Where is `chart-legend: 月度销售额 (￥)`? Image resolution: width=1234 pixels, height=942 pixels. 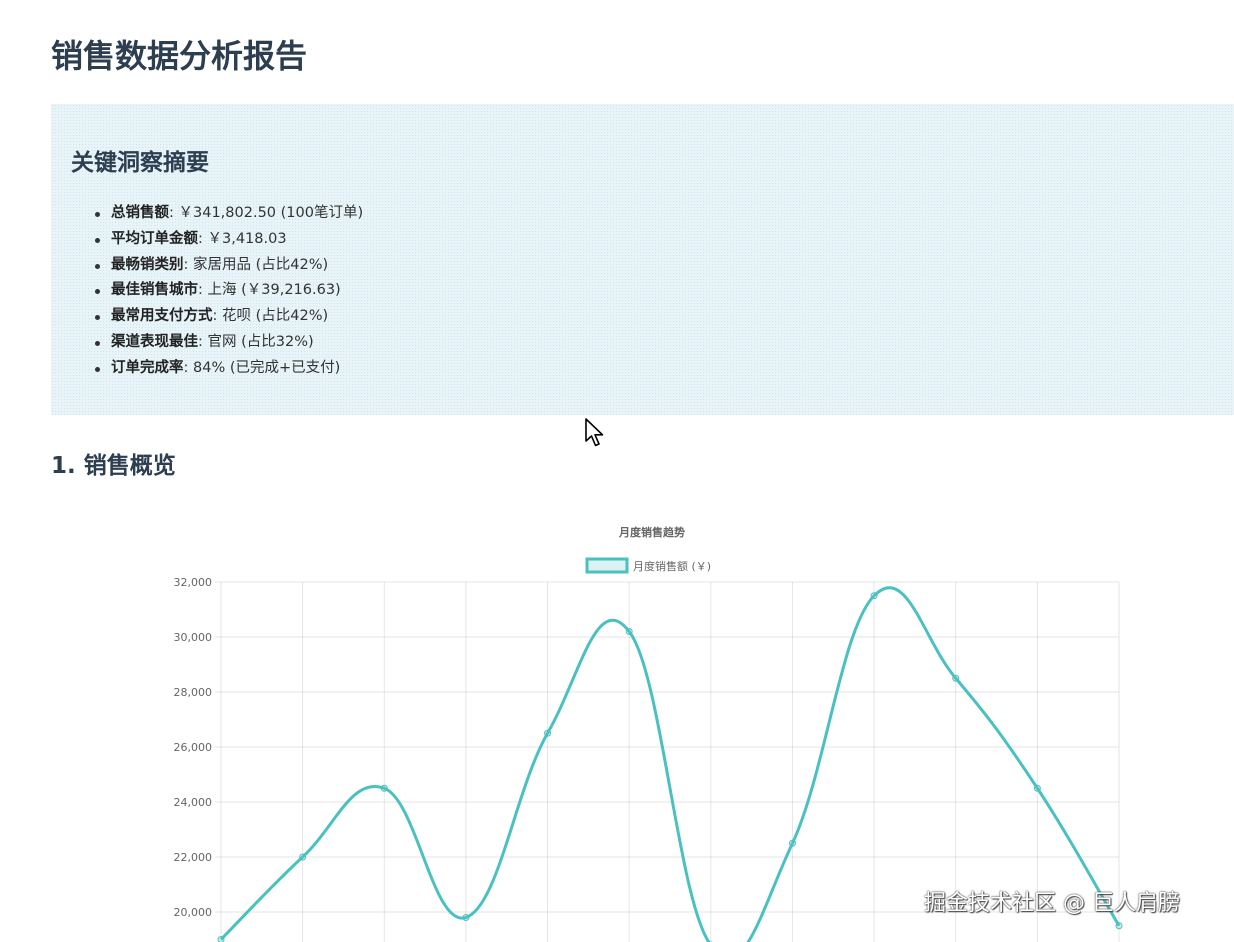 chart-legend: 月度销售额 (￥) is located at coordinates (648, 565).